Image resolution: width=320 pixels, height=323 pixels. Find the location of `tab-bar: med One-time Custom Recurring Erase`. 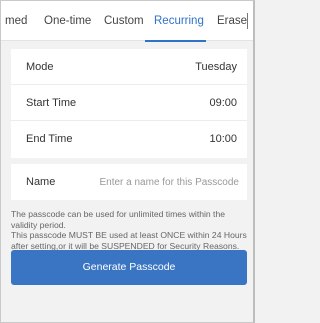

tab-bar: med One-time Custom Recurring Erase is located at coordinates (127, 21).